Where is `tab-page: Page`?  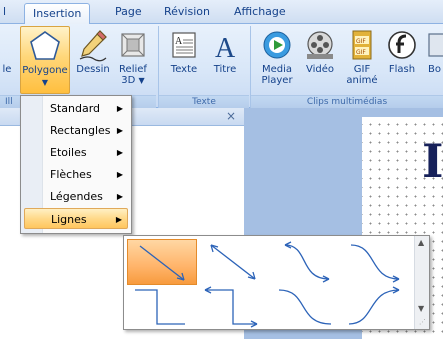
tab-page: Page is located at coordinates (128, 11).